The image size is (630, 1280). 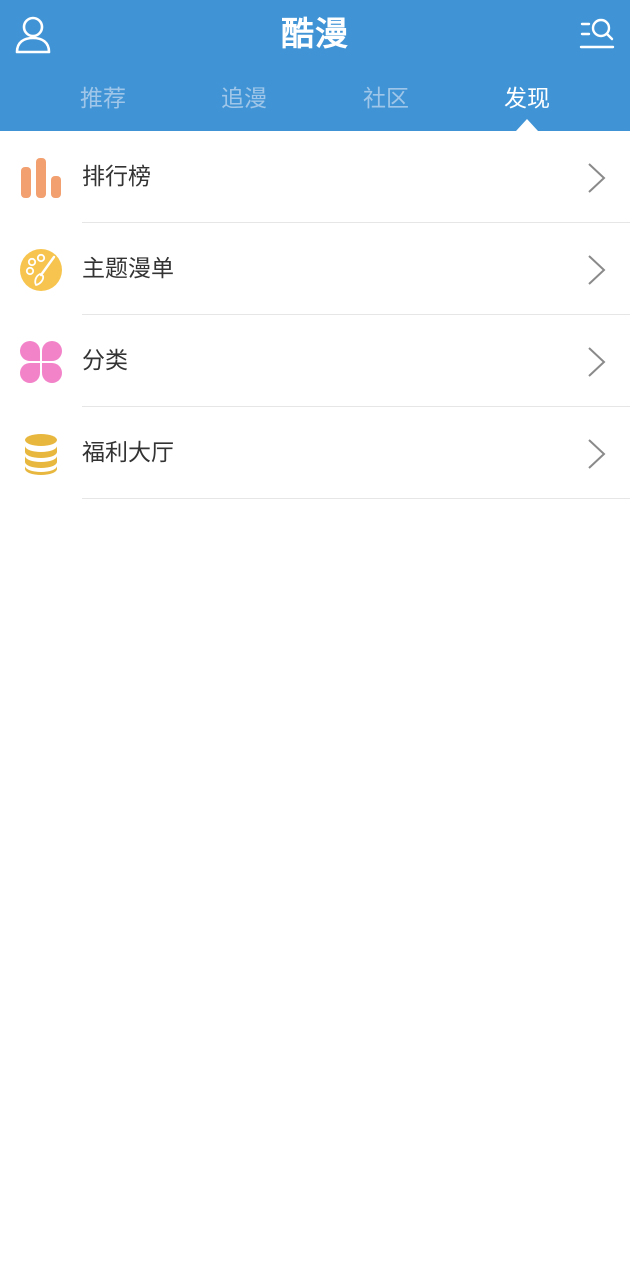 I want to click on category-clover-icon, so click(x=41, y=362).